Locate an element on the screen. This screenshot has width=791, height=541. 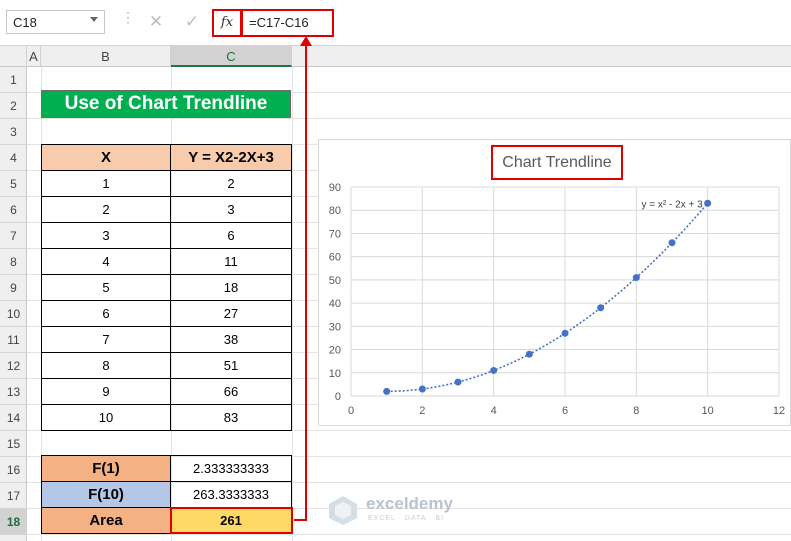
row-header-4: 4 is located at coordinates (13, 158).